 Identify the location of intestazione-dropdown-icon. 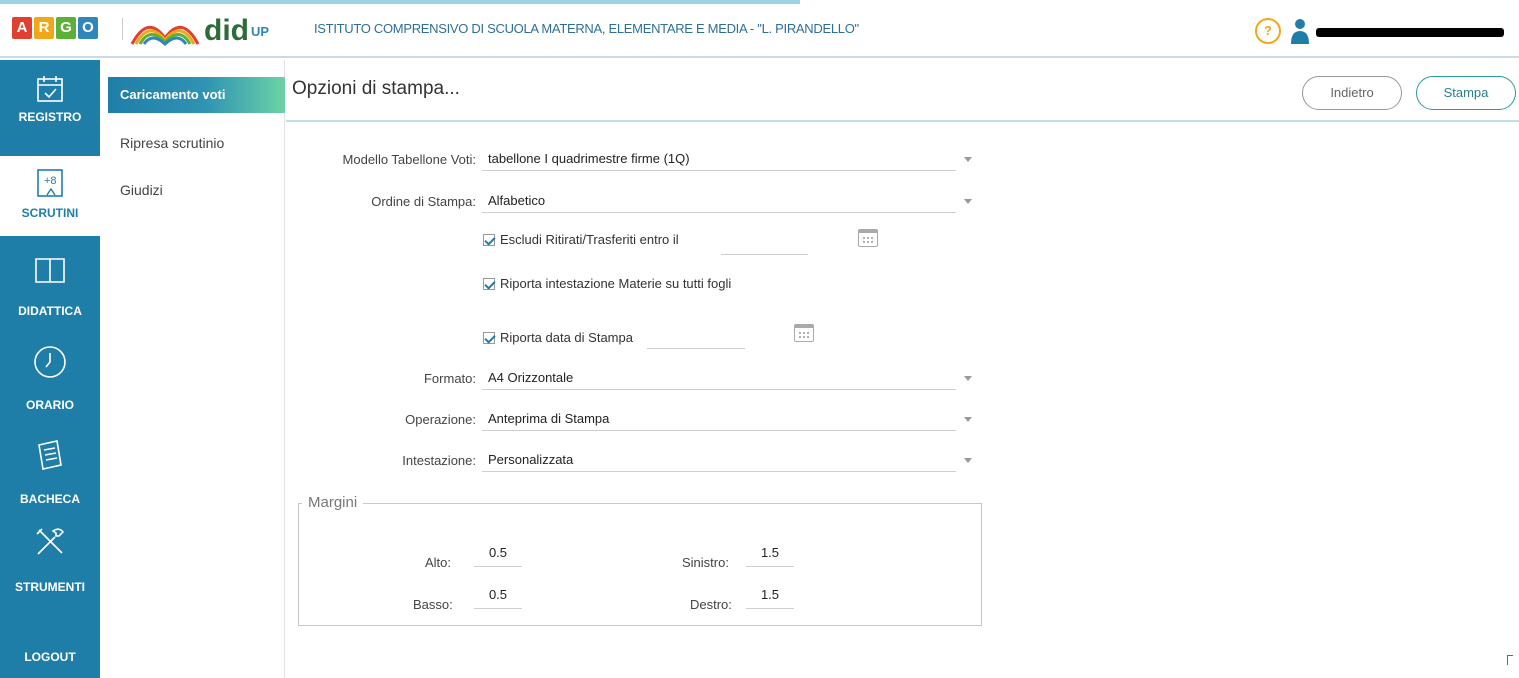
(968, 460).